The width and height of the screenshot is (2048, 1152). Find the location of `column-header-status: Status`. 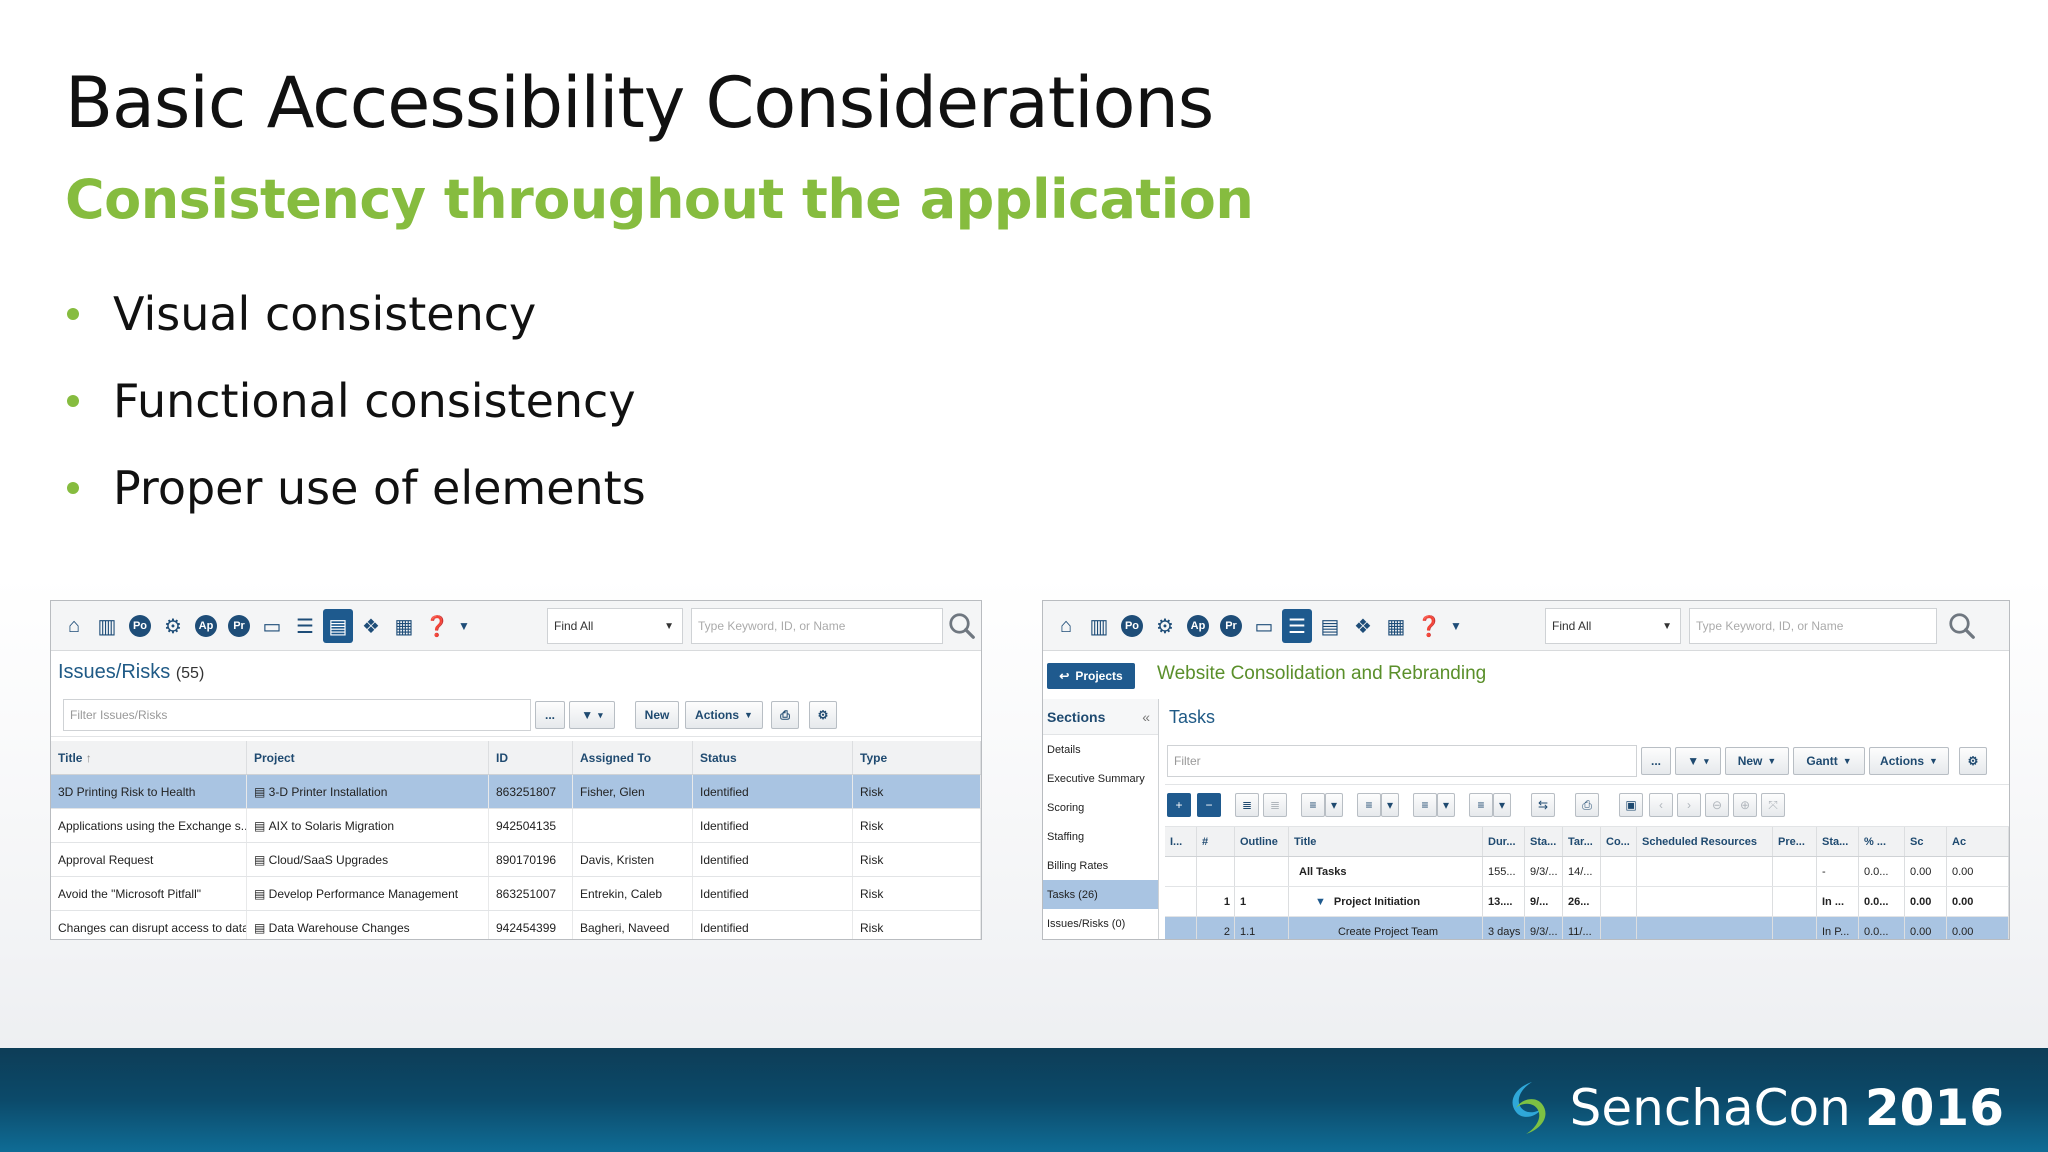

column-header-status: Status is located at coordinates (773, 757).